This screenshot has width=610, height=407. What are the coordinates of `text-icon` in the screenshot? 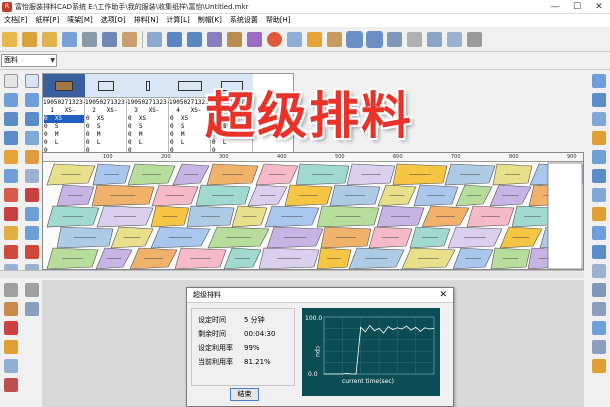 It's located at (314, 39).